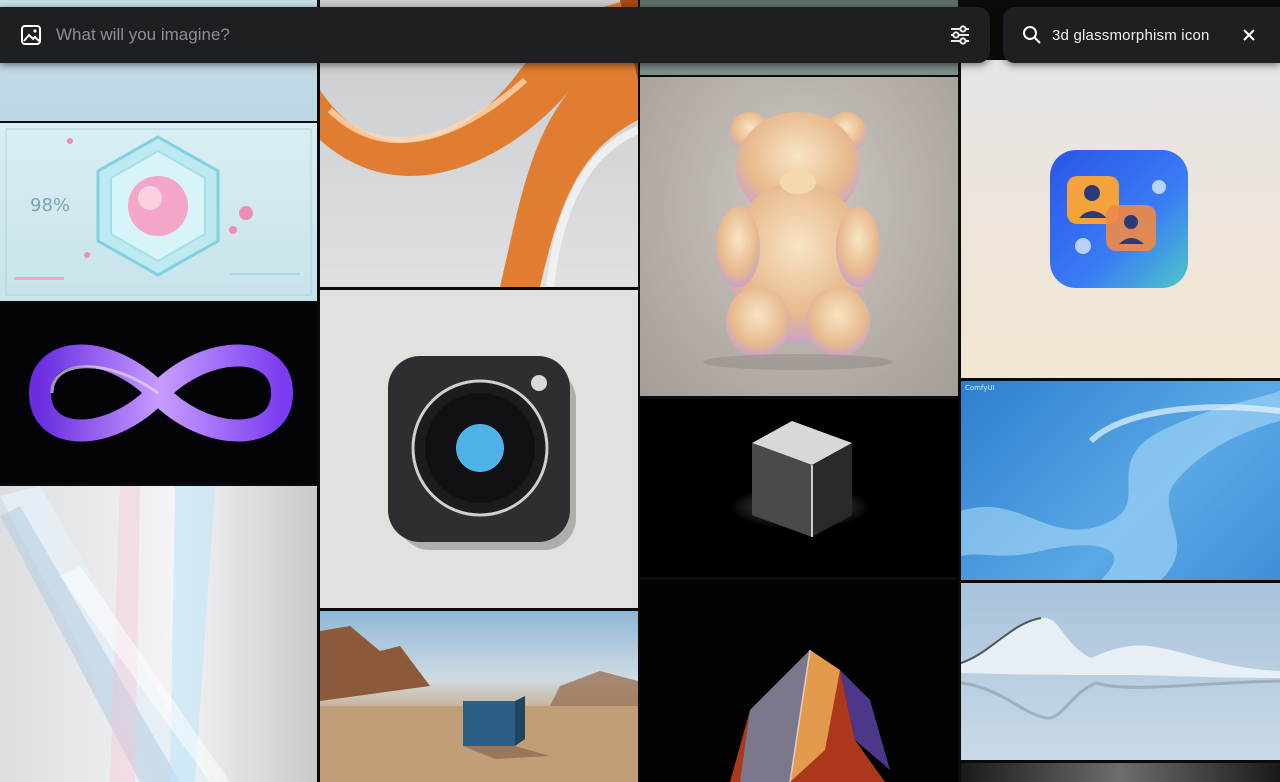  Describe the element at coordinates (1120, 772) in the screenshot. I see `dark-image-bottom` at that location.